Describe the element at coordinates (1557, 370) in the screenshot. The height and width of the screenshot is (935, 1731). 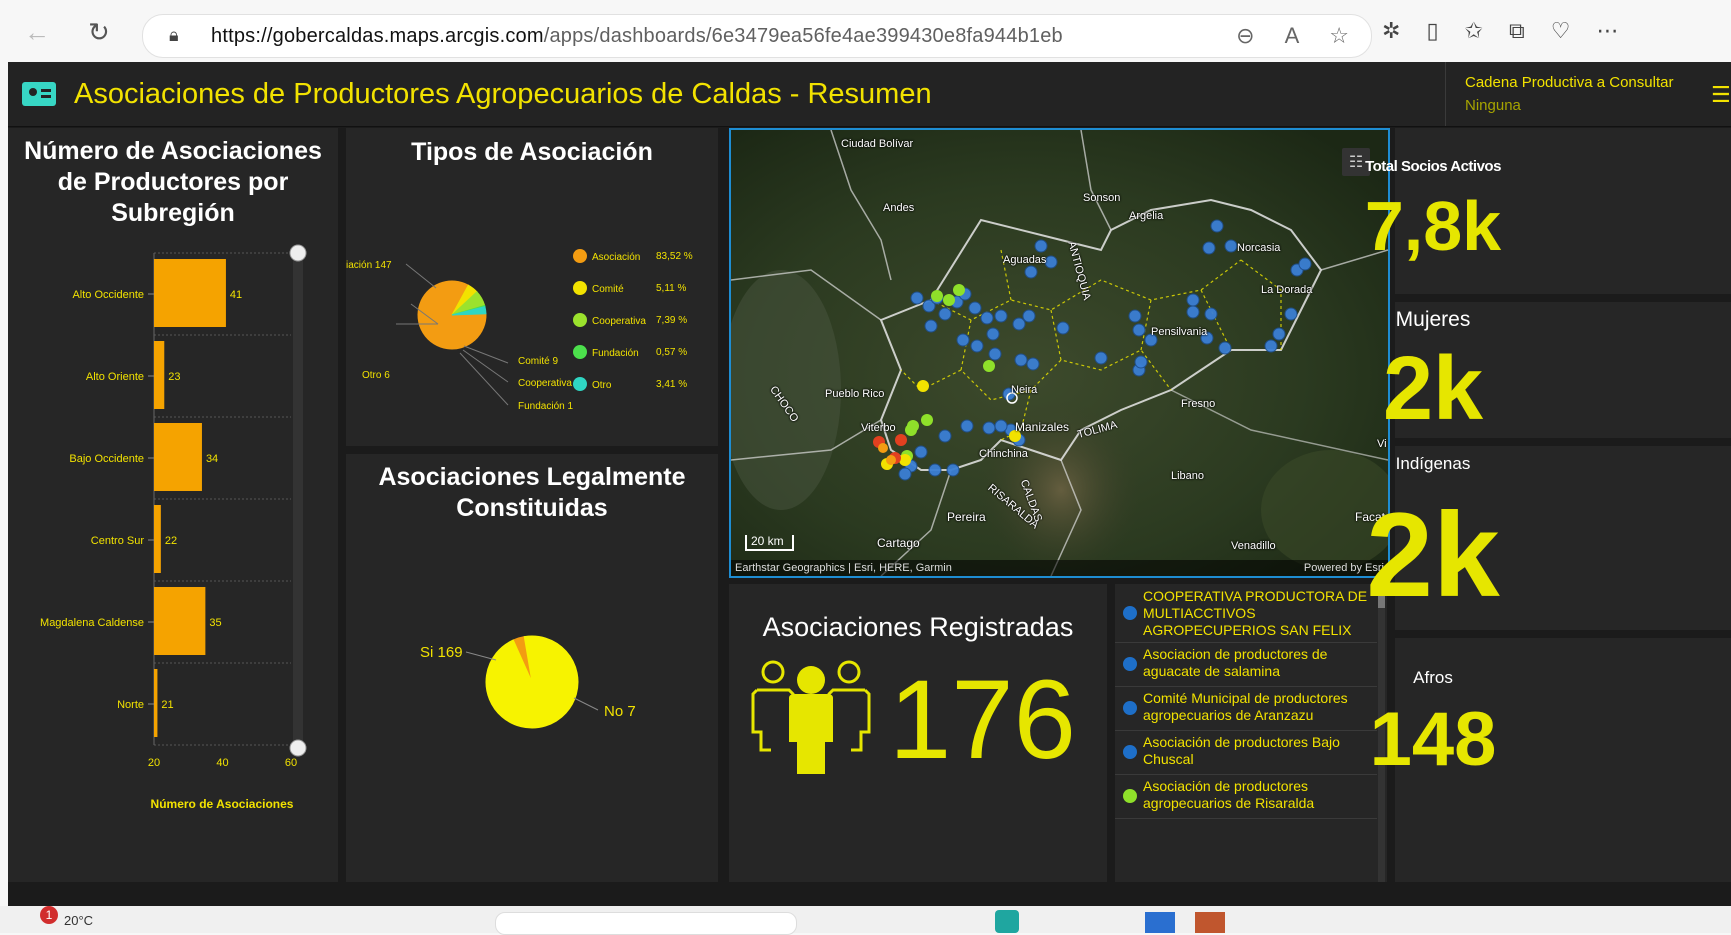
I see `kpi-mujeres: Mujeres 2k` at that location.